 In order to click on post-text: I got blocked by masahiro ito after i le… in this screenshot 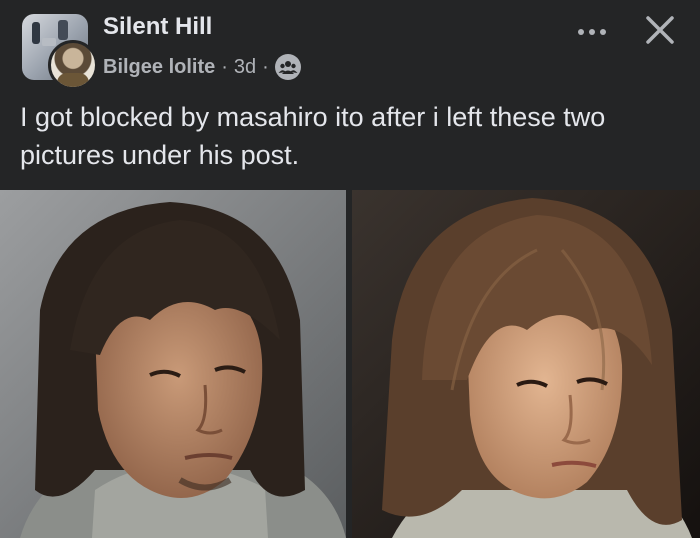, I will do `click(313, 136)`.